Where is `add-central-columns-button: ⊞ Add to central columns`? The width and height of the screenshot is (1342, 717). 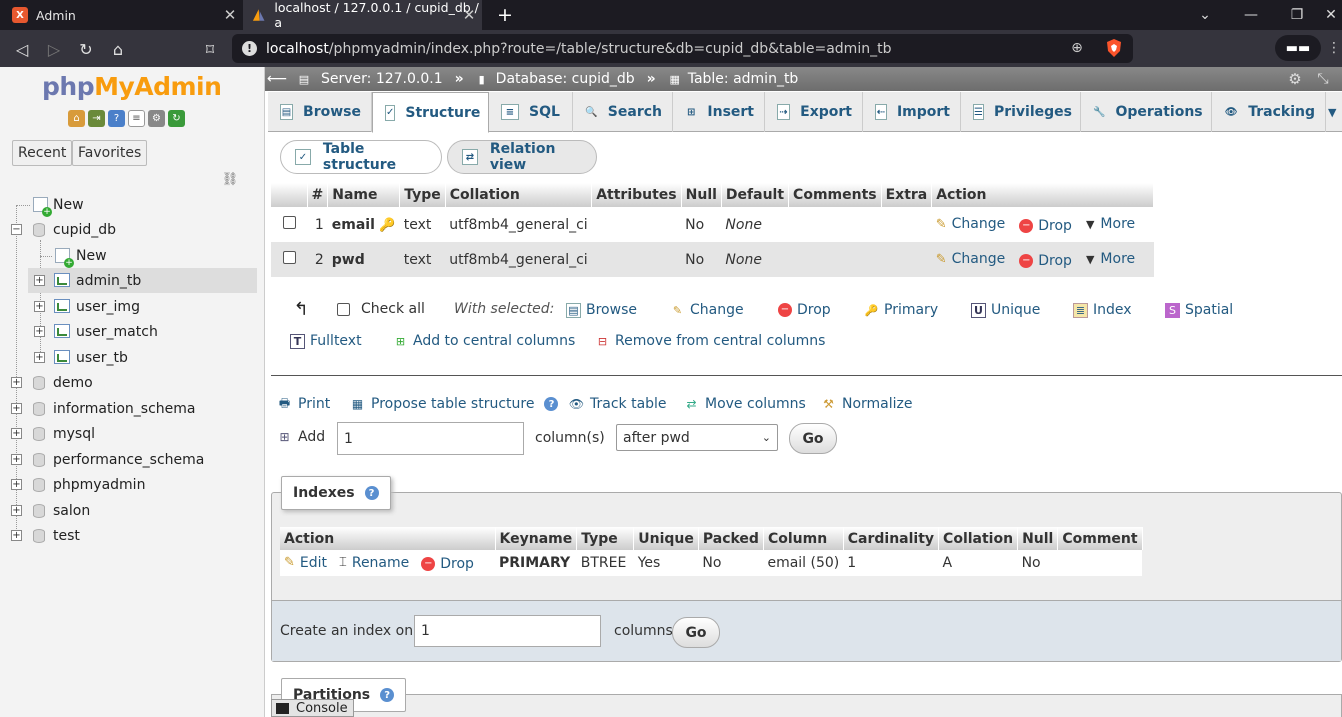 add-central-columns-button: ⊞ Add to central columns is located at coordinates (484, 341).